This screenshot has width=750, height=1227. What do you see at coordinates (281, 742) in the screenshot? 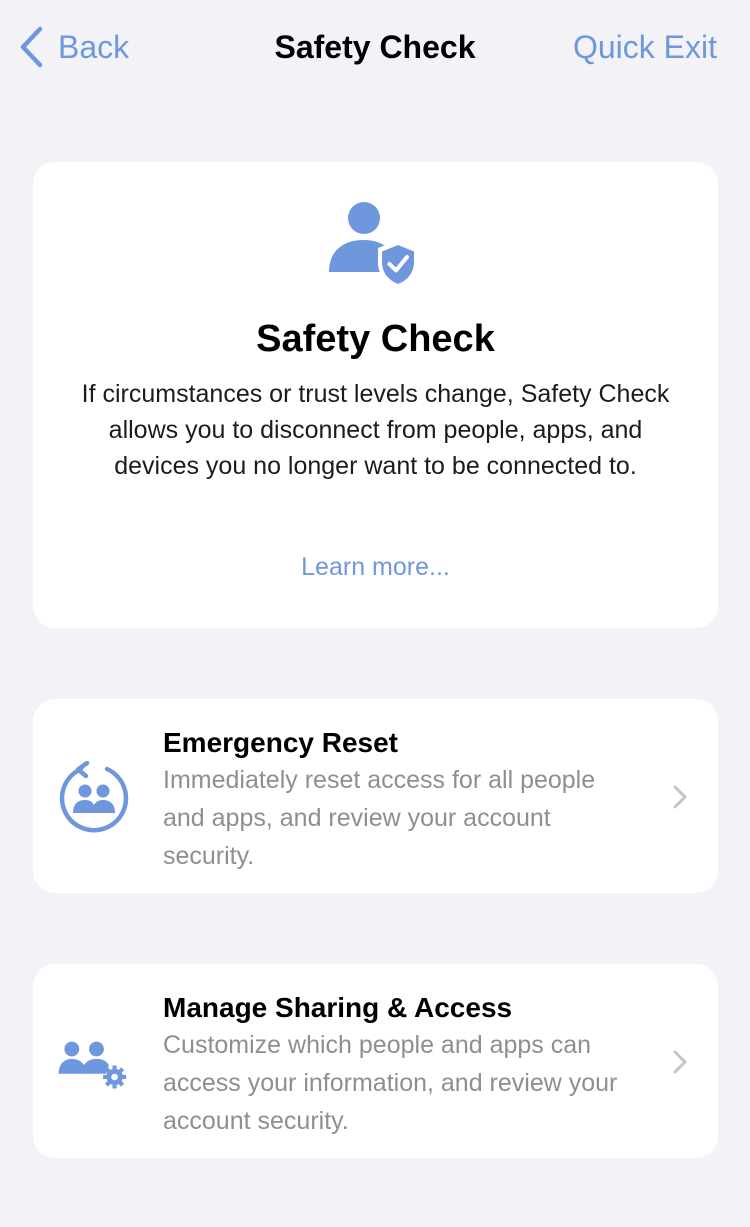
I see `emergency-reset-title: Emergency Reset` at bounding box center [281, 742].